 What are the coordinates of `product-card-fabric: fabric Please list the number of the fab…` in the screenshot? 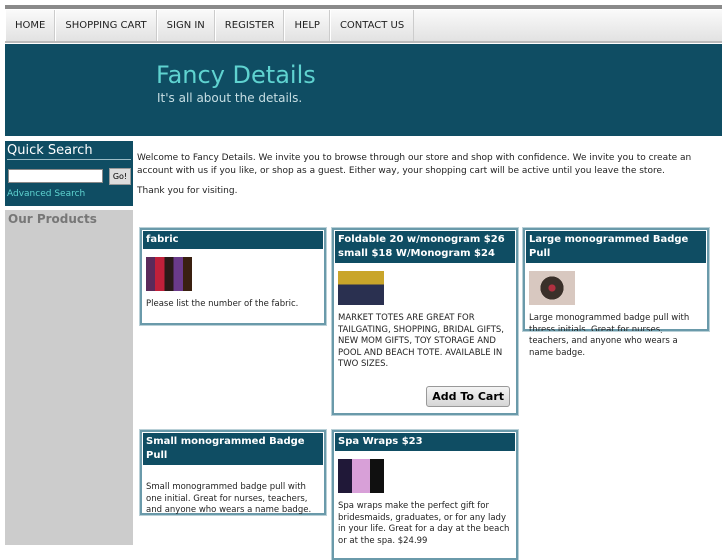 It's located at (233, 276).